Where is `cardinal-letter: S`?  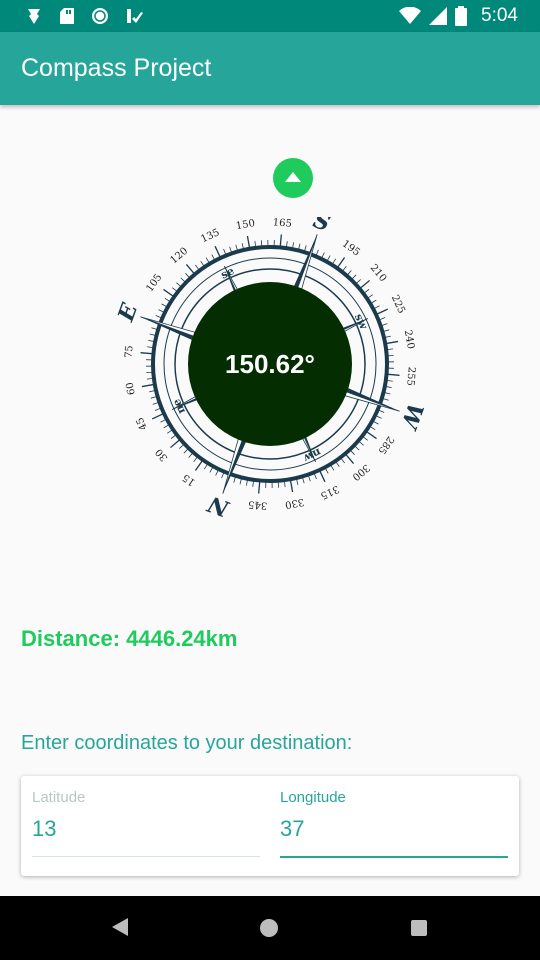
cardinal-letter: S is located at coordinates (322, 227).